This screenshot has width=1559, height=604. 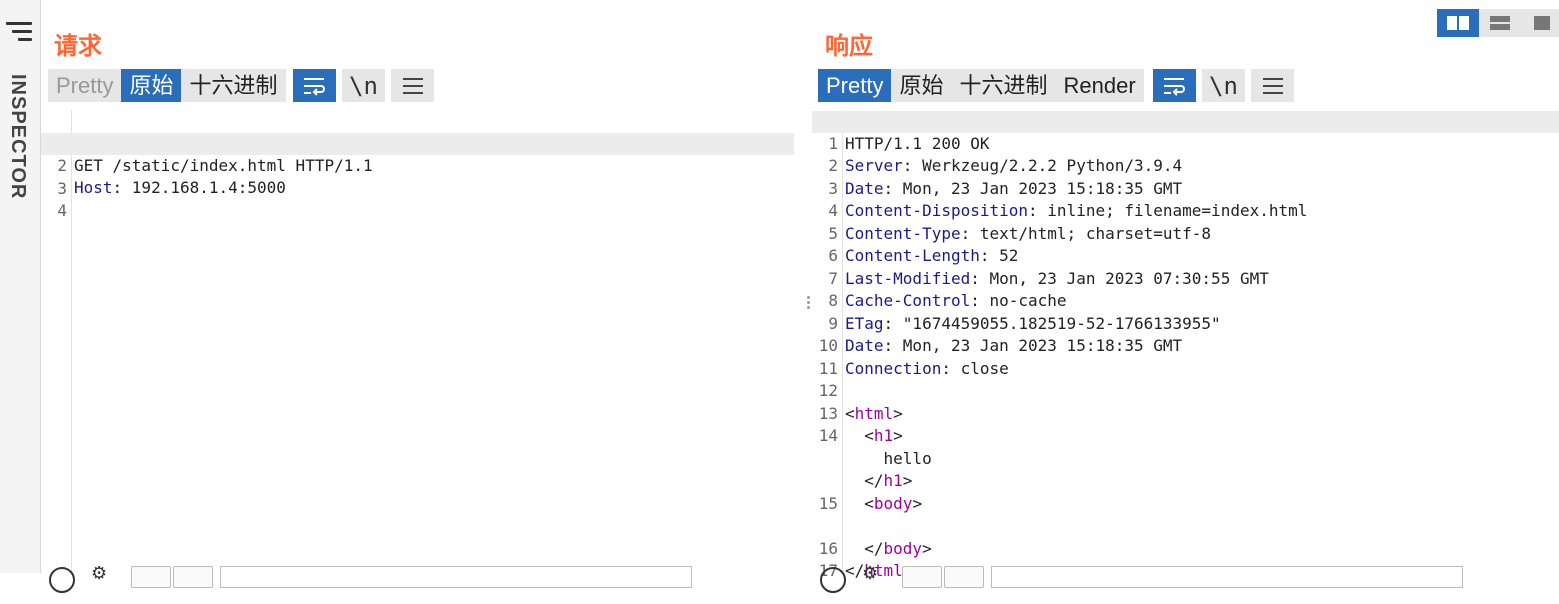 I want to click on response-search-bar: ⚙, so click(x=1150, y=578).